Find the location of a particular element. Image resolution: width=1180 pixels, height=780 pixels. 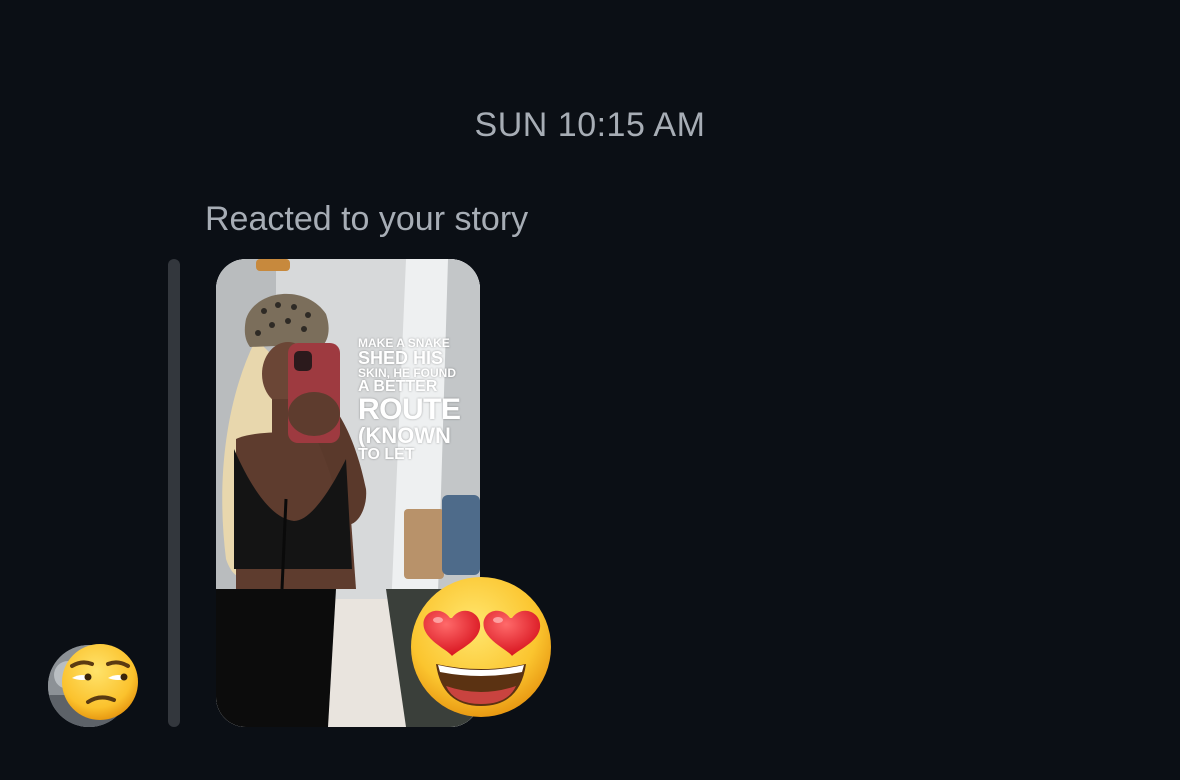

story-reply-bar is located at coordinates (174, 493).